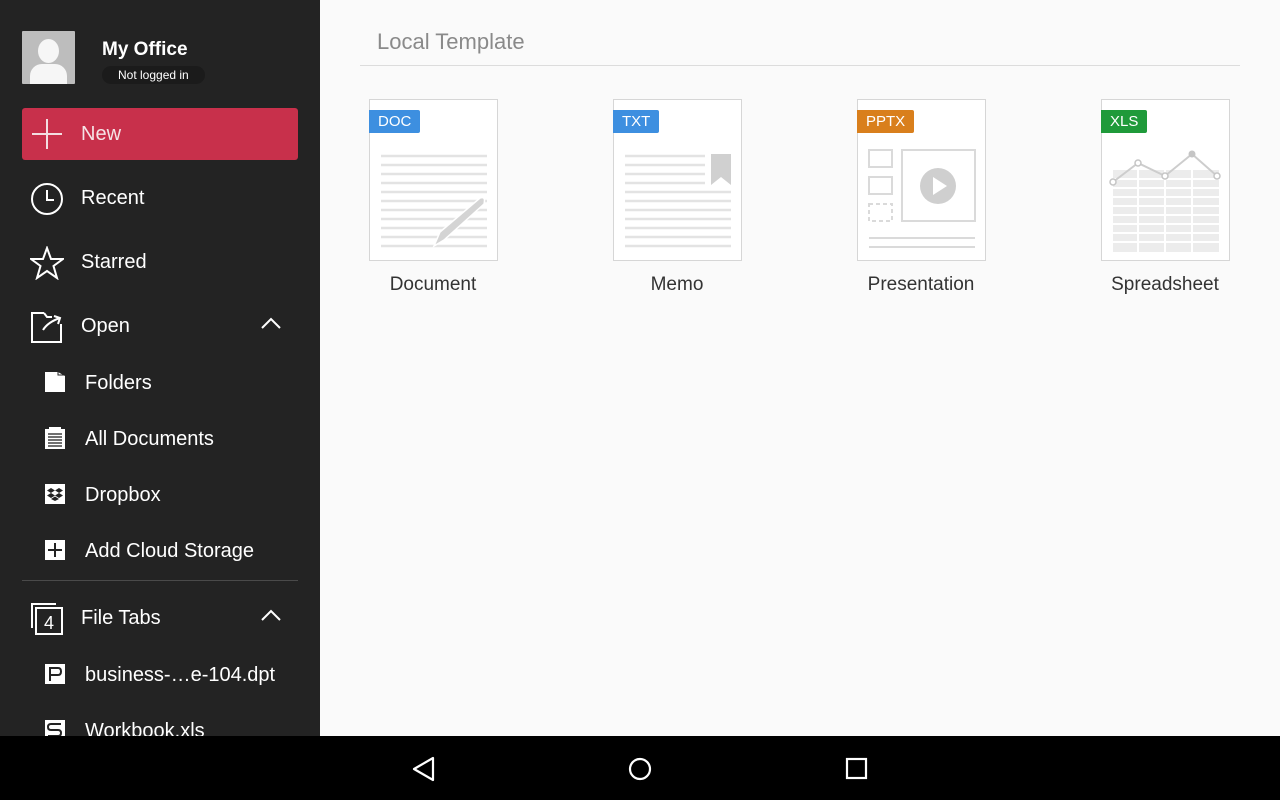 The width and height of the screenshot is (1280, 800). I want to click on template-name: Presentation, so click(921, 284).